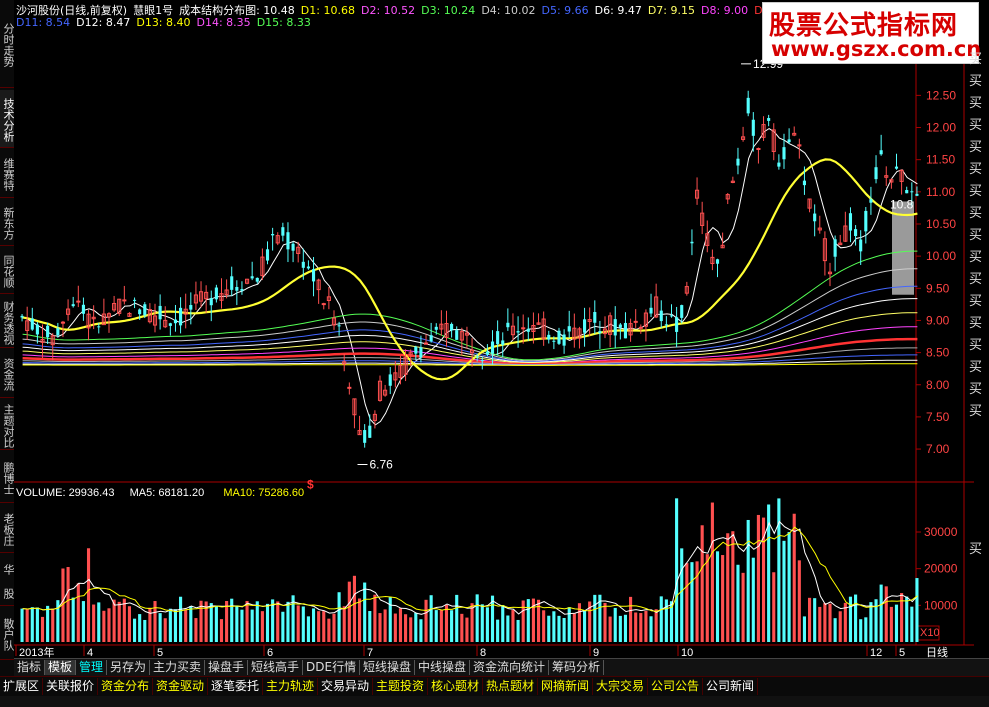  Describe the element at coordinates (30, 667) in the screenshot. I see `indicator-tab-0: 指标` at that location.